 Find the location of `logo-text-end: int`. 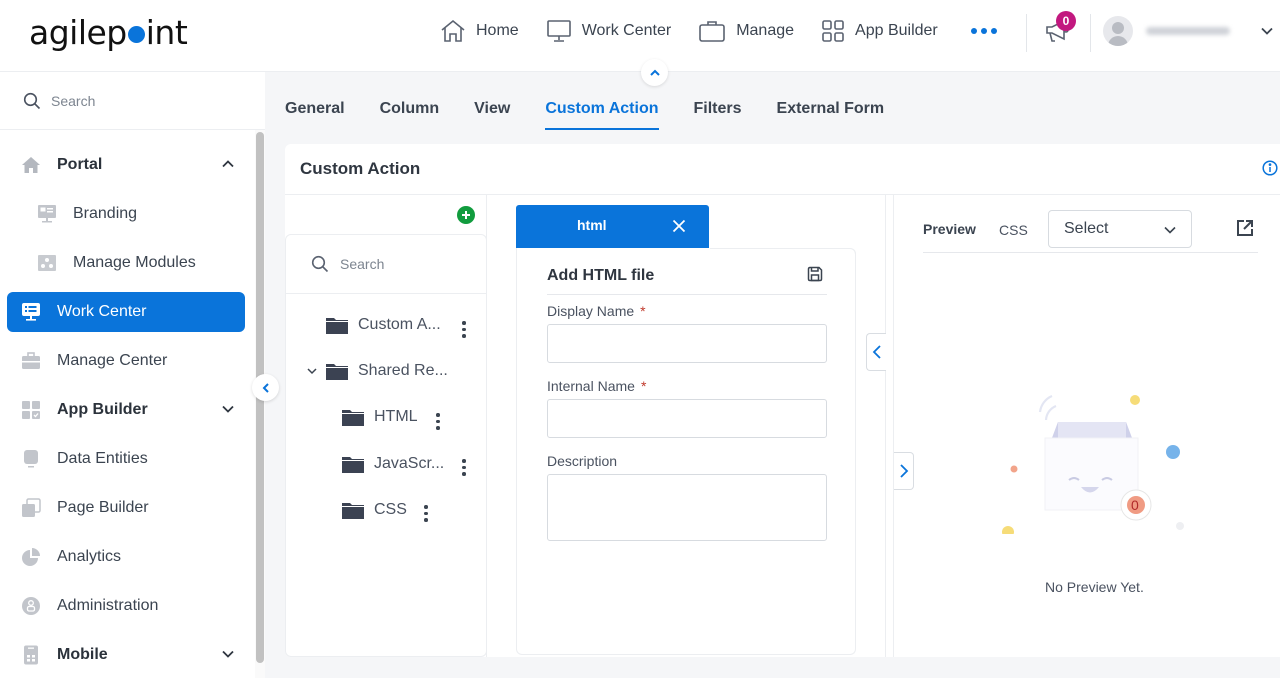

logo-text-end: int is located at coordinates (166, 32).